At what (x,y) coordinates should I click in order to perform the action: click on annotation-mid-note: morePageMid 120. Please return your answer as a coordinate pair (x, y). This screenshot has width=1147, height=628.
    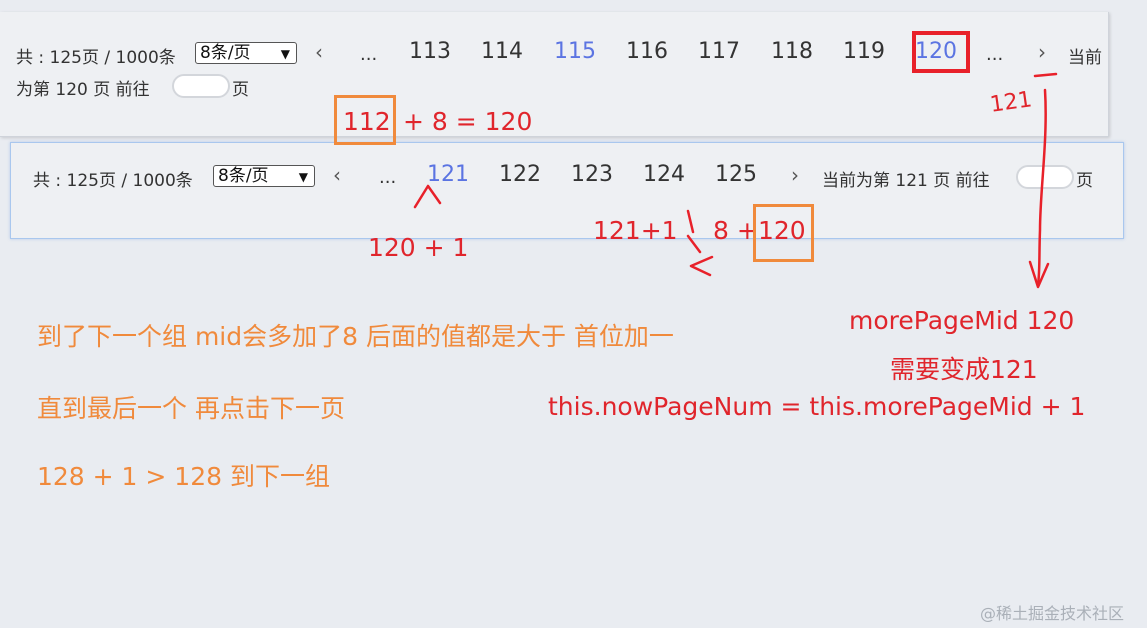
    Looking at the image, I should click on (962, 320).